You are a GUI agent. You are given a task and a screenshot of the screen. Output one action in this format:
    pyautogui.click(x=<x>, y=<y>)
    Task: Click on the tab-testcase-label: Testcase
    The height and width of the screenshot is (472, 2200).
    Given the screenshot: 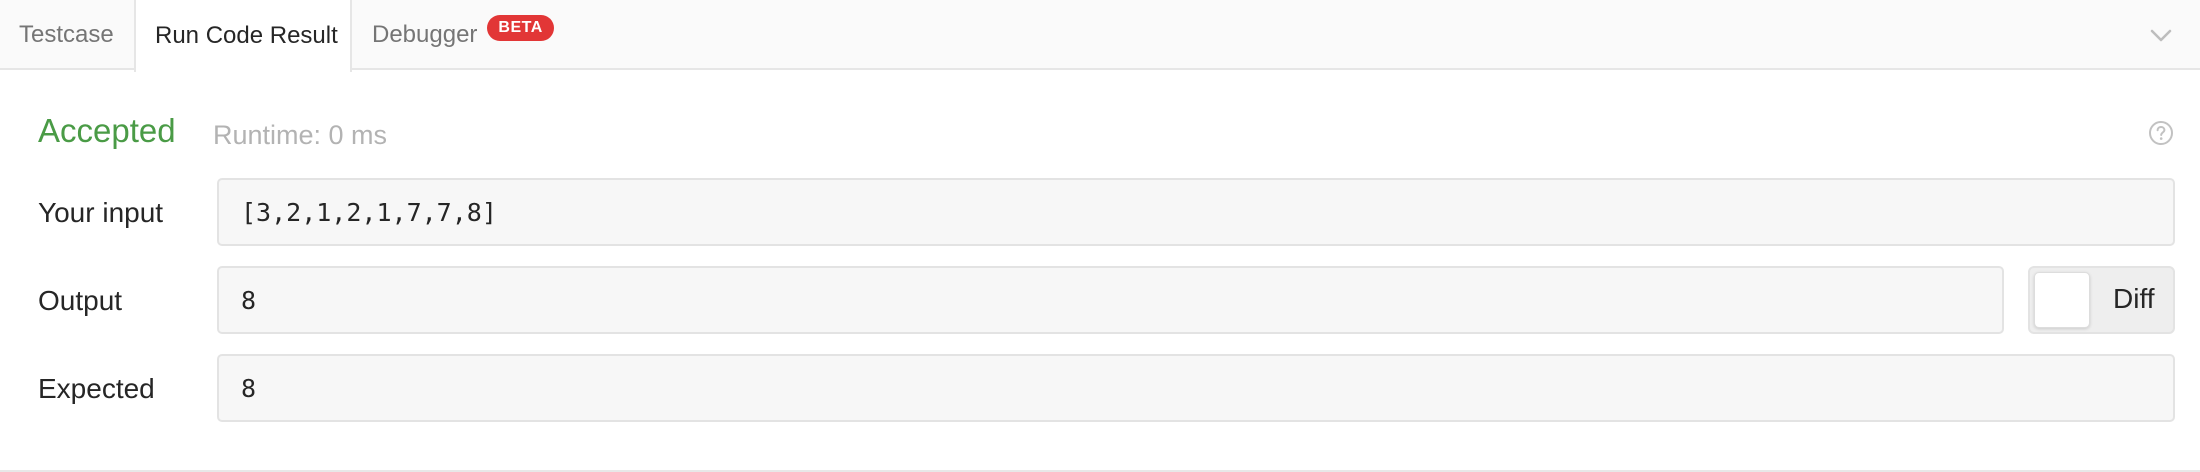 What is the action you would take?
    pyautogui.click(x=66, y=34)
    